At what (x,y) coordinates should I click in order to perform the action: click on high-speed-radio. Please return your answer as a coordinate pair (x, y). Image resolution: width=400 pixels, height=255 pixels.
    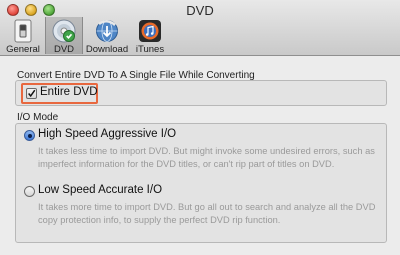
    Looking at the image, I should click on (29, 135).